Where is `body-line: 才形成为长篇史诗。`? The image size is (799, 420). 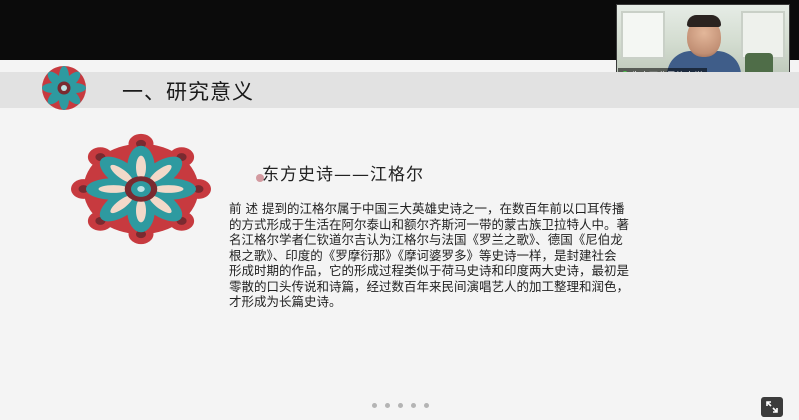
body-line: 才形成为长篇史诗。 is located at coordinates (285, 301).